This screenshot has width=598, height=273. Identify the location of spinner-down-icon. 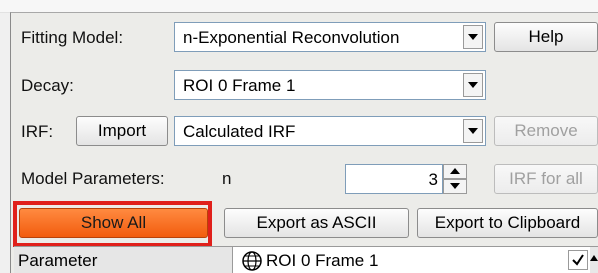
(455, 186).